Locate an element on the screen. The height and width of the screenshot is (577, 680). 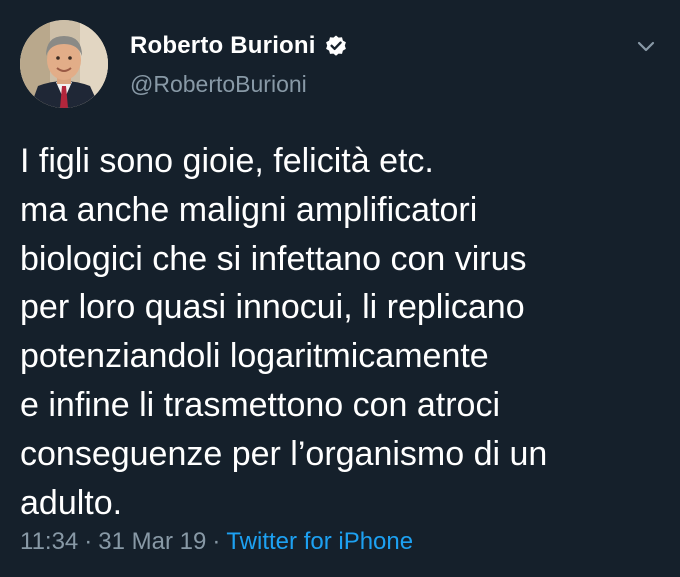
avatar is located at coordinates (64, 64).